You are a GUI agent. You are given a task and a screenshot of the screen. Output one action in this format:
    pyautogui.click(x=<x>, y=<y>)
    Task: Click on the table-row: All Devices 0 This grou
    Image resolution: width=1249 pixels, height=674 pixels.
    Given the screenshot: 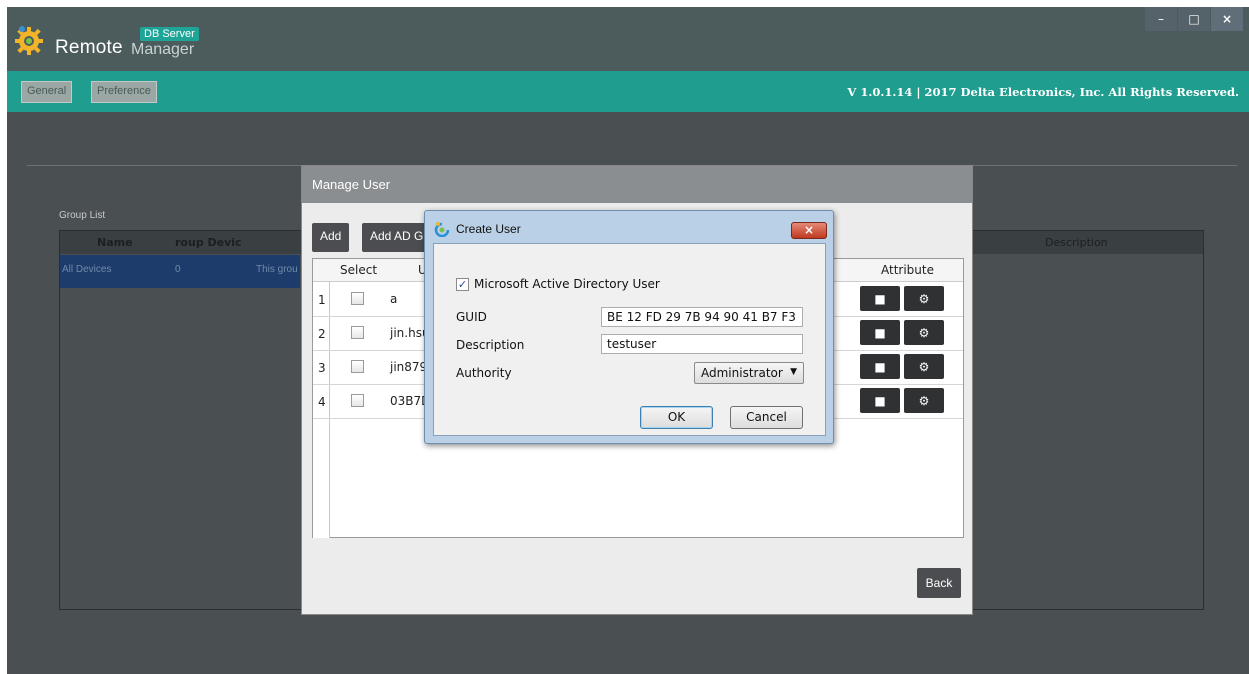 What is the action you would take?
    pyautogui.click(x=180, y=271)
    